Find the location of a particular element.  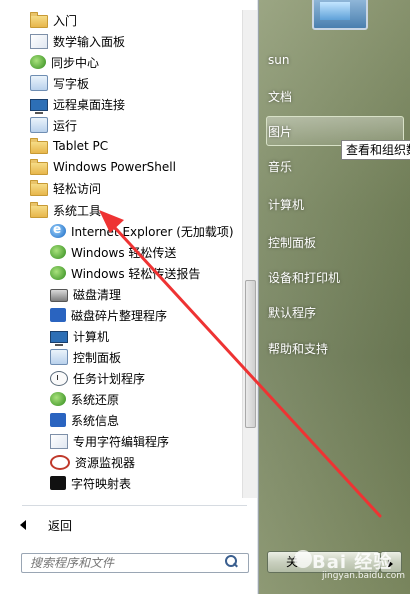

system-tool-item: 系统信息 is located at coordinates (84, 420).